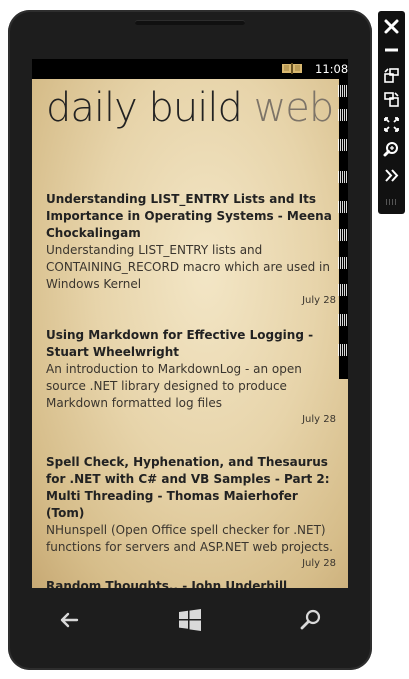 Image resolution: width=409 pixels, height=679 pixels. I want to click on back-icon, so click(69, 620).